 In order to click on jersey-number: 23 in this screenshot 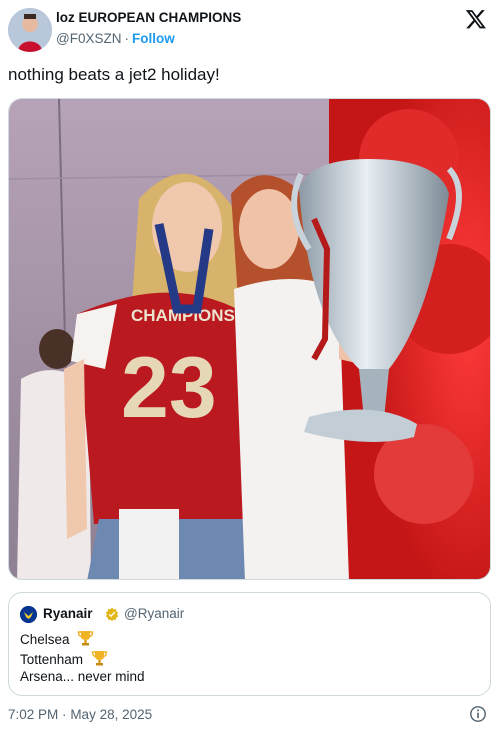, I will do `click(169, 388)`.